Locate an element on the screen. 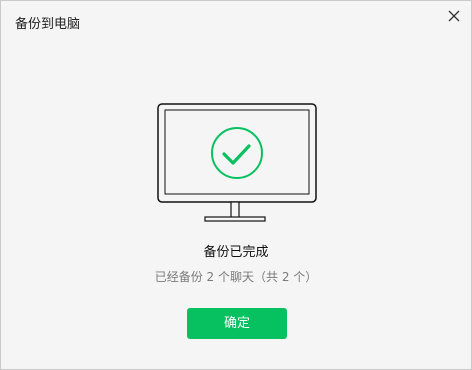 The width and height of the screenshot is (472, 370). status-subtitle: 已经备份 2 个聊天（共 2 个） is located at coordinates (236, 277).